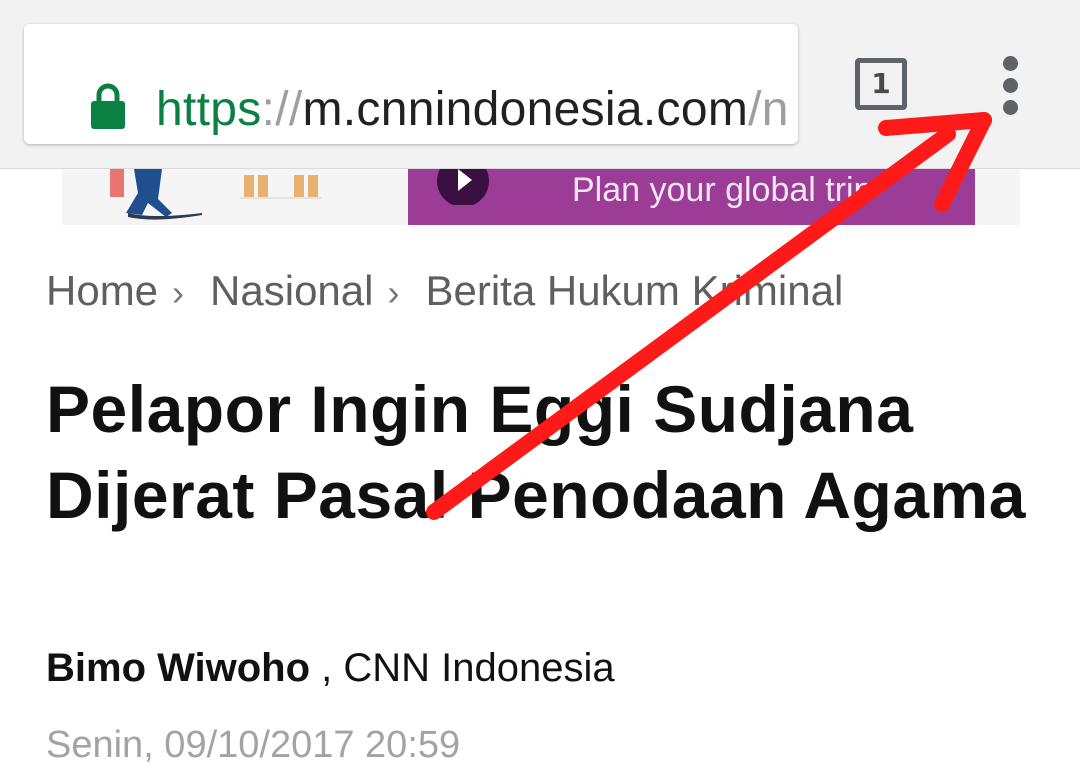 The image size is (1080, 776). I want to click on source-name: CNN Indonesia, so click(479, 668).